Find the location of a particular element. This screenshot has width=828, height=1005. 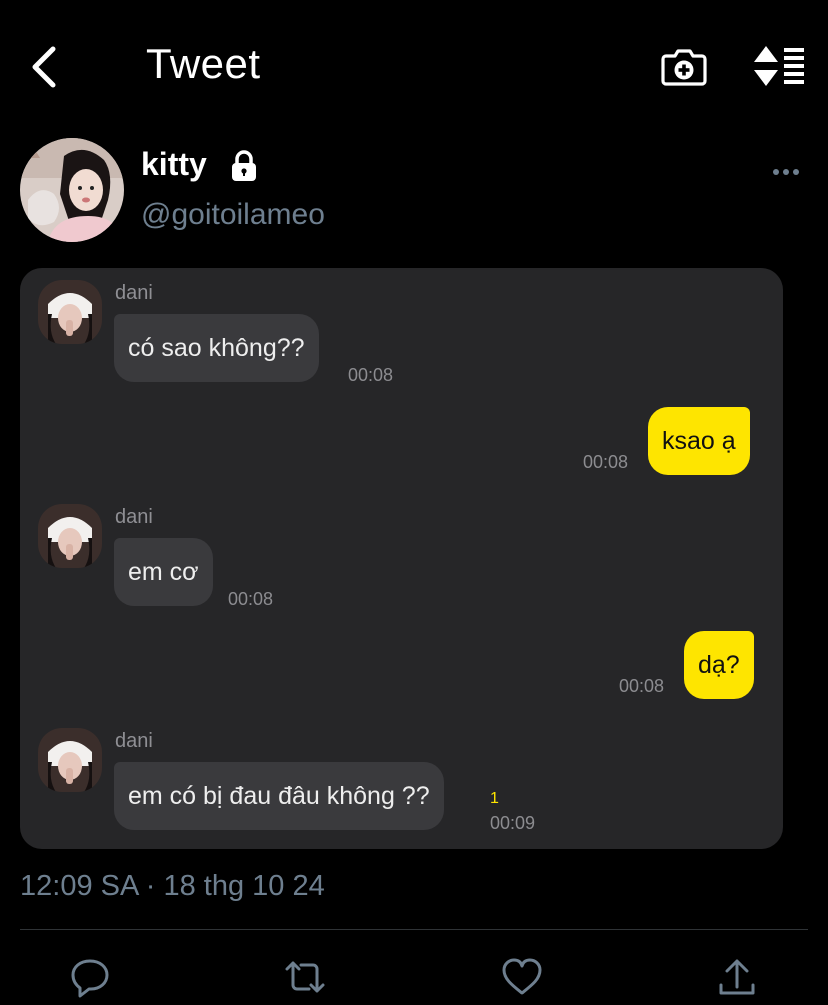

chevron-left-icon is located at coordinates (44, 67).